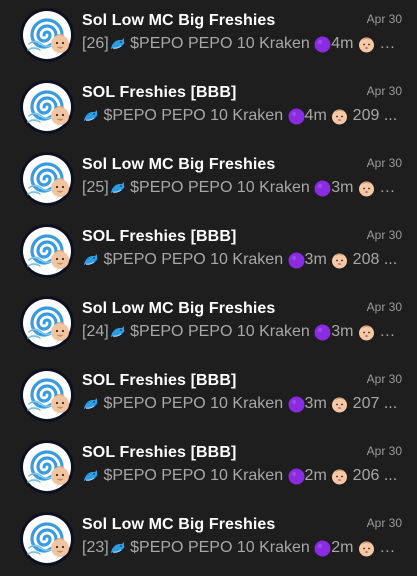 Image resolution: width=417 pixels, height=576 pixels. What do you see at coordinates (95, 43) in the screenshot?
I see `message-prefix: [26]` at bounding box center [95, 43].